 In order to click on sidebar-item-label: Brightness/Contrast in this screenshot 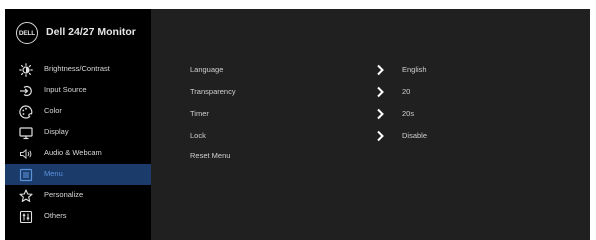, I will do `click(77, 68)`.